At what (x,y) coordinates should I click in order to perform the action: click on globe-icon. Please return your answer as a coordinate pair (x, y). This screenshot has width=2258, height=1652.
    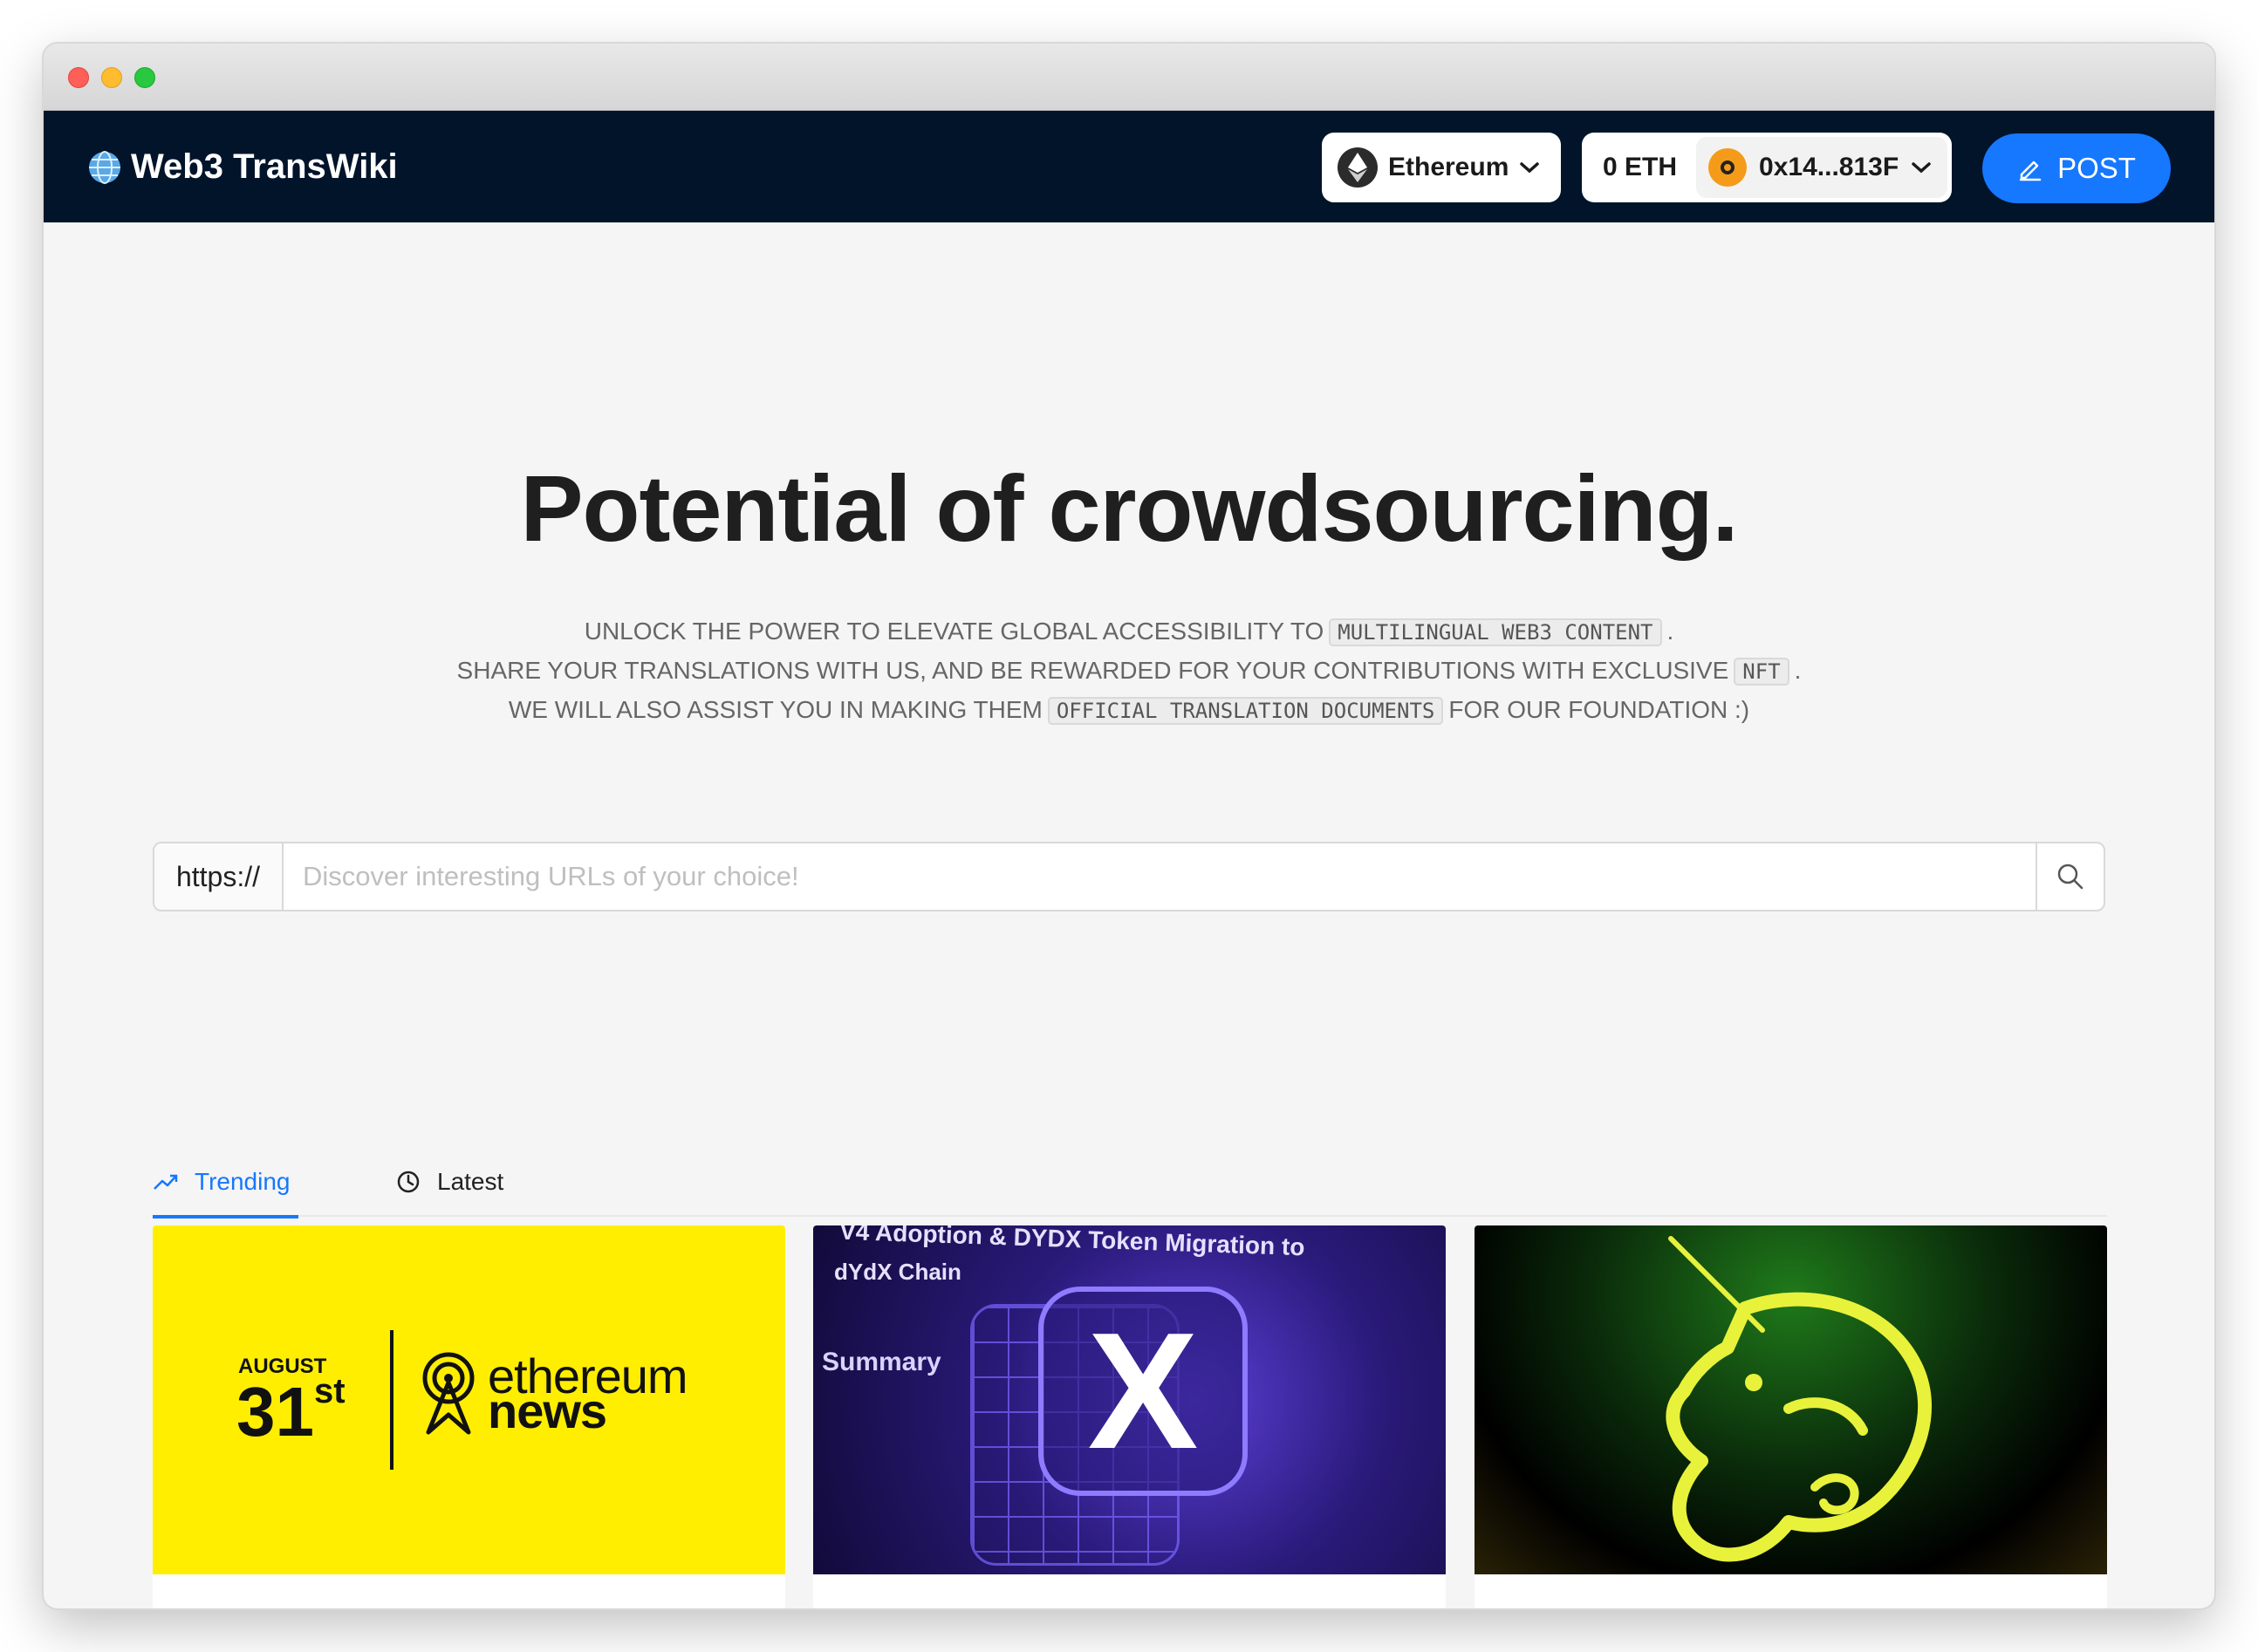
    Looking at the image, I should click on (104, 167).